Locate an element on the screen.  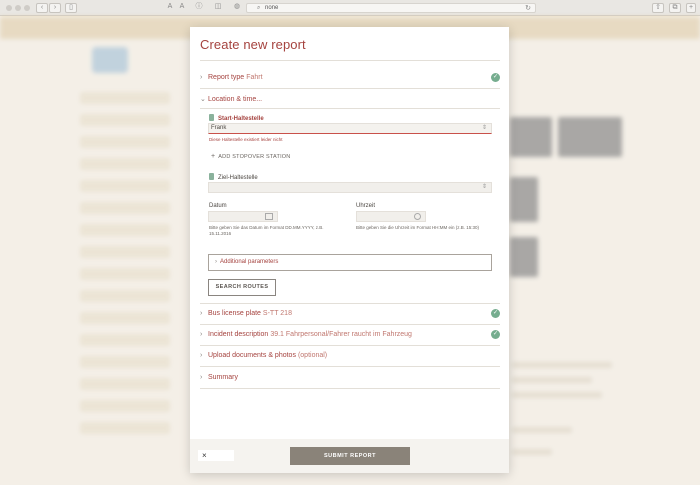
section-upload-documents: › Upload documents & photos (optional) is located at coordinates (350, 356).